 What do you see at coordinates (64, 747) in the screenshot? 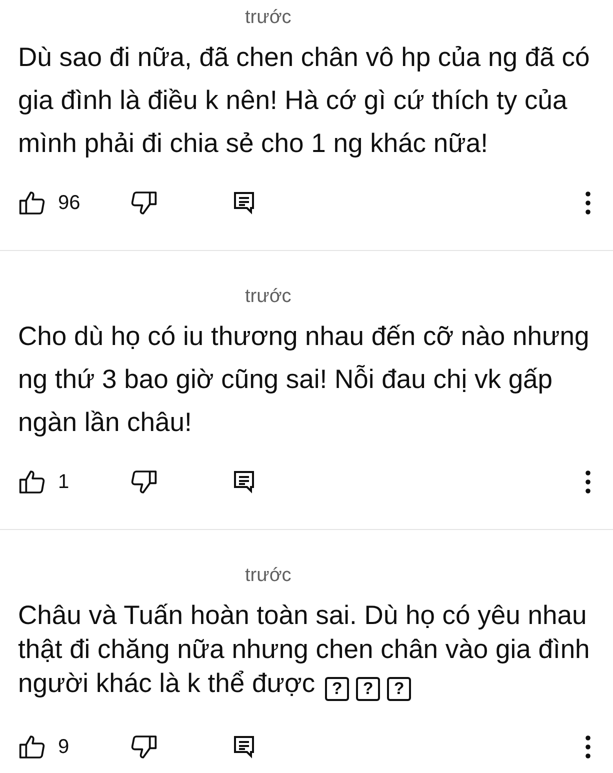
I see `like-count: 9` at bounding box center [64, 747].